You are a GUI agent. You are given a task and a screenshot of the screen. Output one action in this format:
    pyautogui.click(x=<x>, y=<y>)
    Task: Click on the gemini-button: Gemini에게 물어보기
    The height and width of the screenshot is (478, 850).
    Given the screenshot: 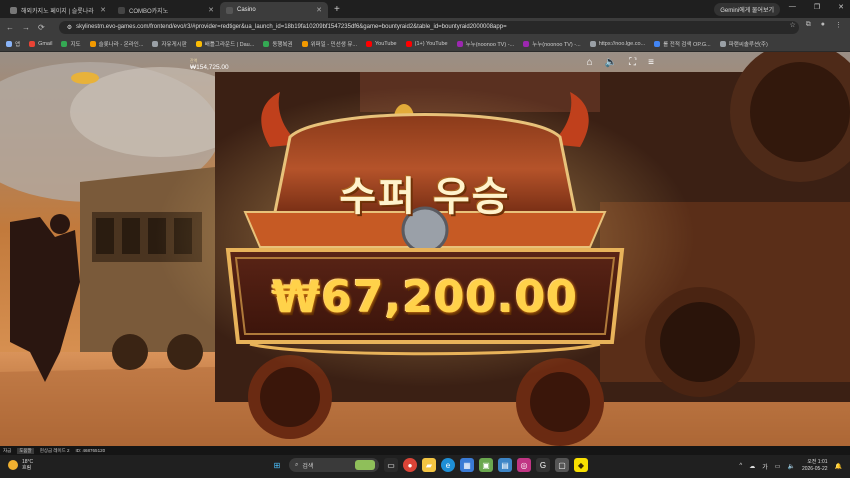 What is the action you would take?
    pyautogui.click(x=747, y=9)
    